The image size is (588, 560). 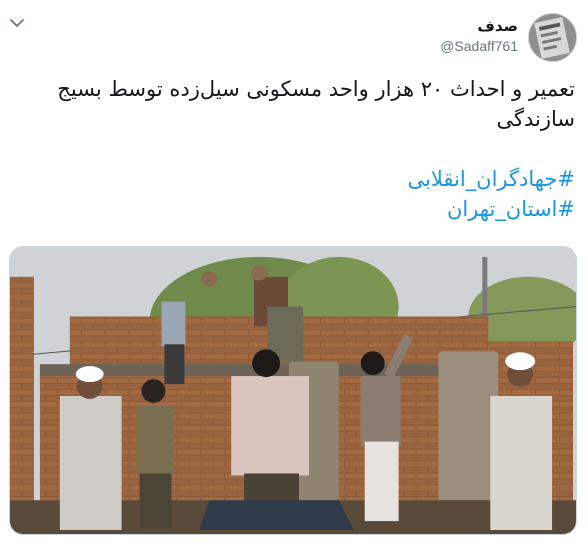 What do you see at coordinates (292, 209) in the screenshot?
I see `hashtag-link: #استان_تهران` at bounding box center [292, 209].